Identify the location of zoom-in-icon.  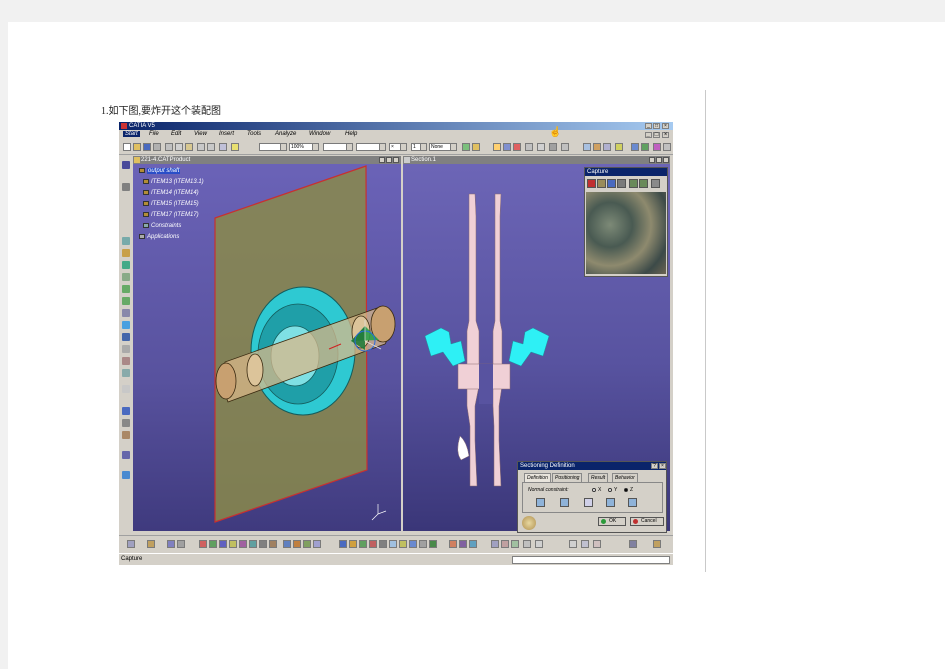
(126, 289).